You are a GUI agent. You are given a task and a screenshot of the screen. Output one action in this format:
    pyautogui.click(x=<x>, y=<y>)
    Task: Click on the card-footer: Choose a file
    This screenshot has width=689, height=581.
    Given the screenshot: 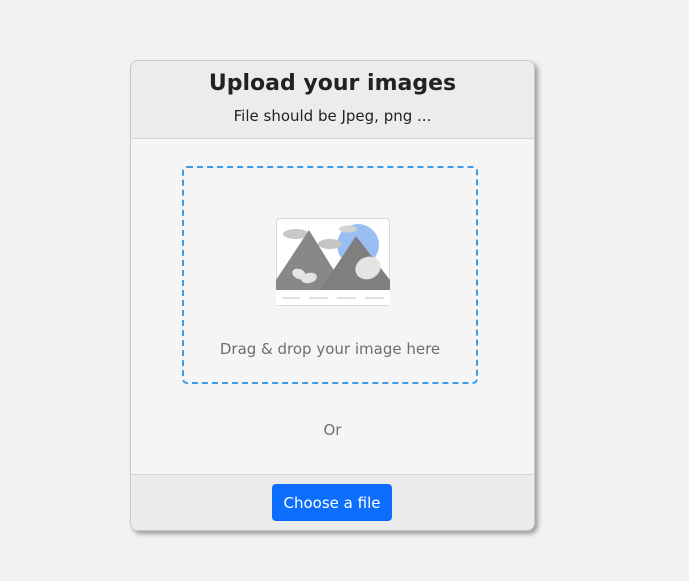 What is the action you would take?
    pyautogui.click(x=332, y=502)
    